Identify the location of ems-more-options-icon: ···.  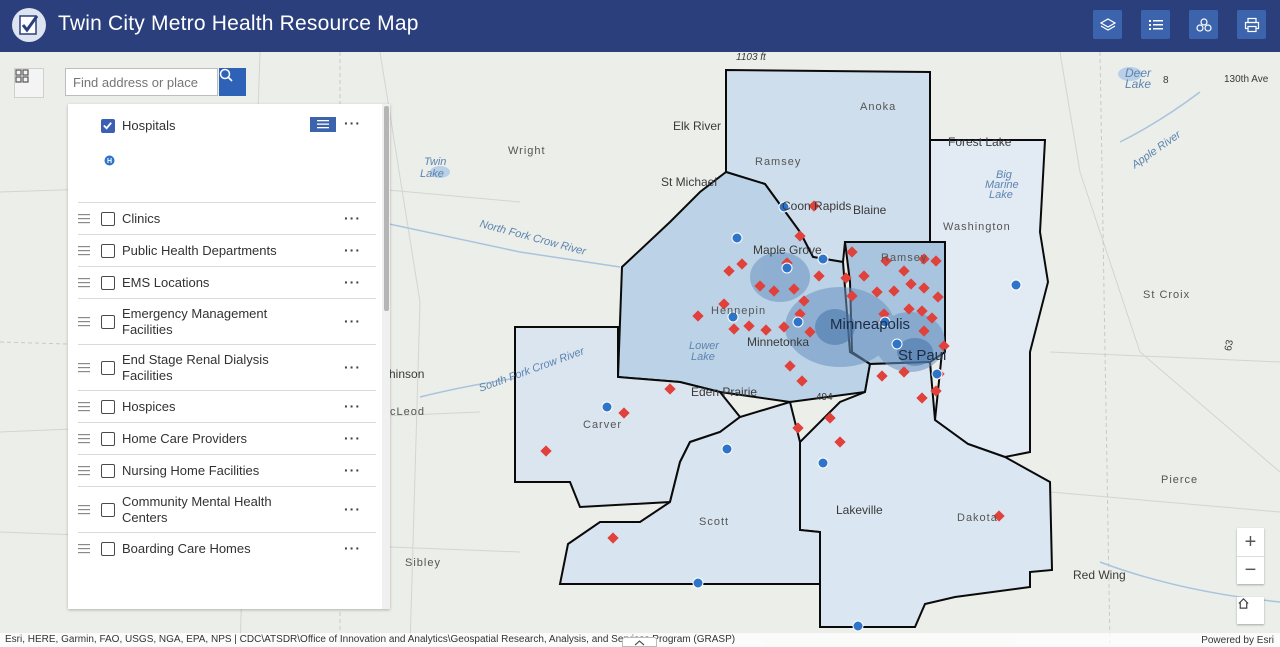
(352, 282).